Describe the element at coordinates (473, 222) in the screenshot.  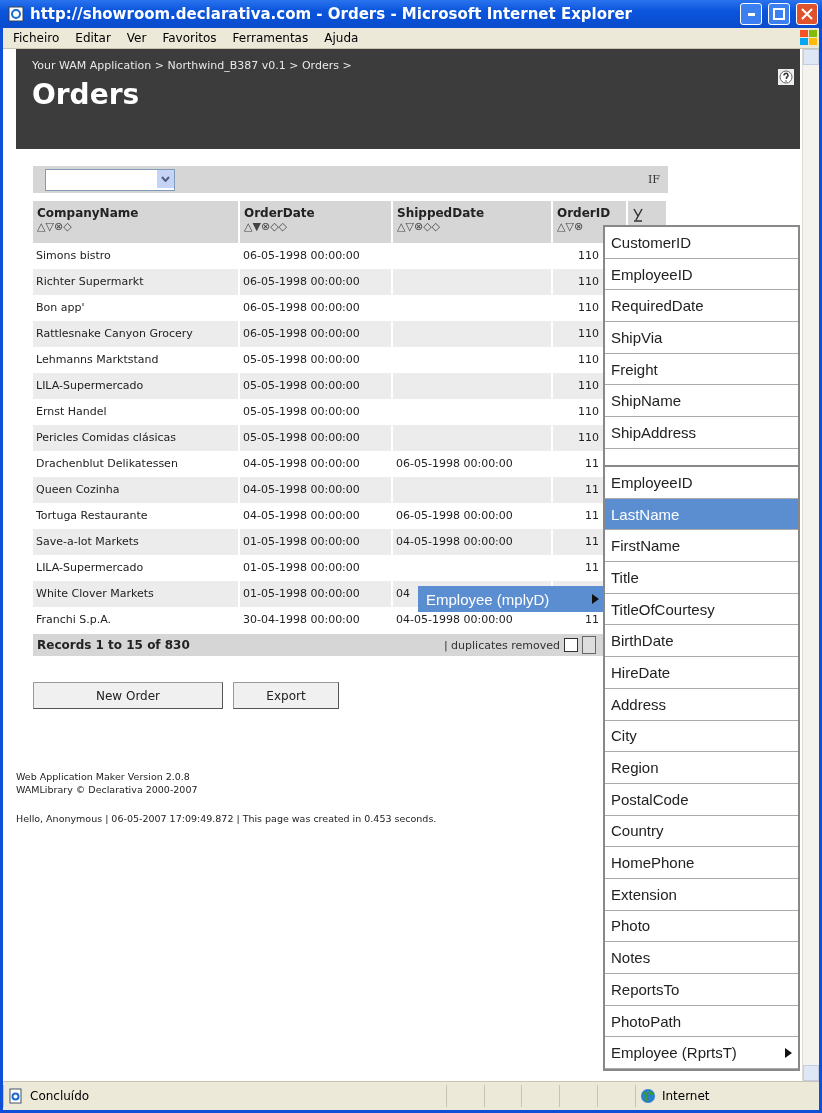
I see `column-header: ShippedDate △▽⊗◇◇` at that location.